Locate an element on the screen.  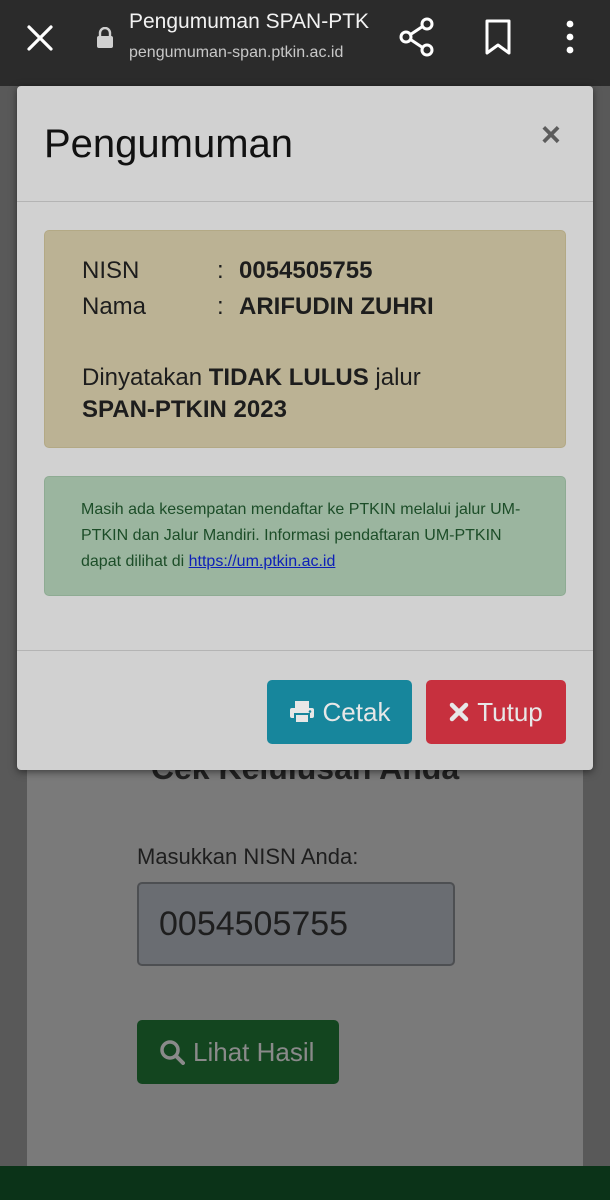
cetak-label: Cetak is located at coordinates (356, 711).